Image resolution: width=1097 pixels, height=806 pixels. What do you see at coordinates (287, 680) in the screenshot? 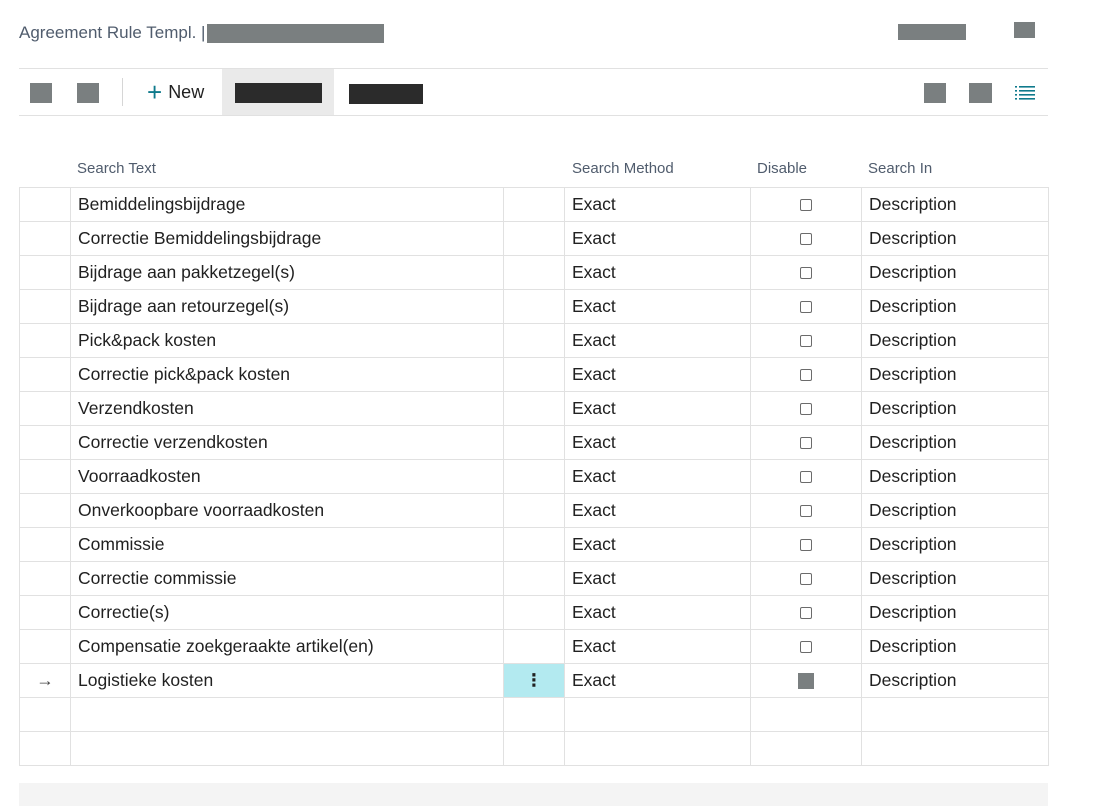
I see `search-text-cell: Logistieke kosten` at bounding box center [287, 680].